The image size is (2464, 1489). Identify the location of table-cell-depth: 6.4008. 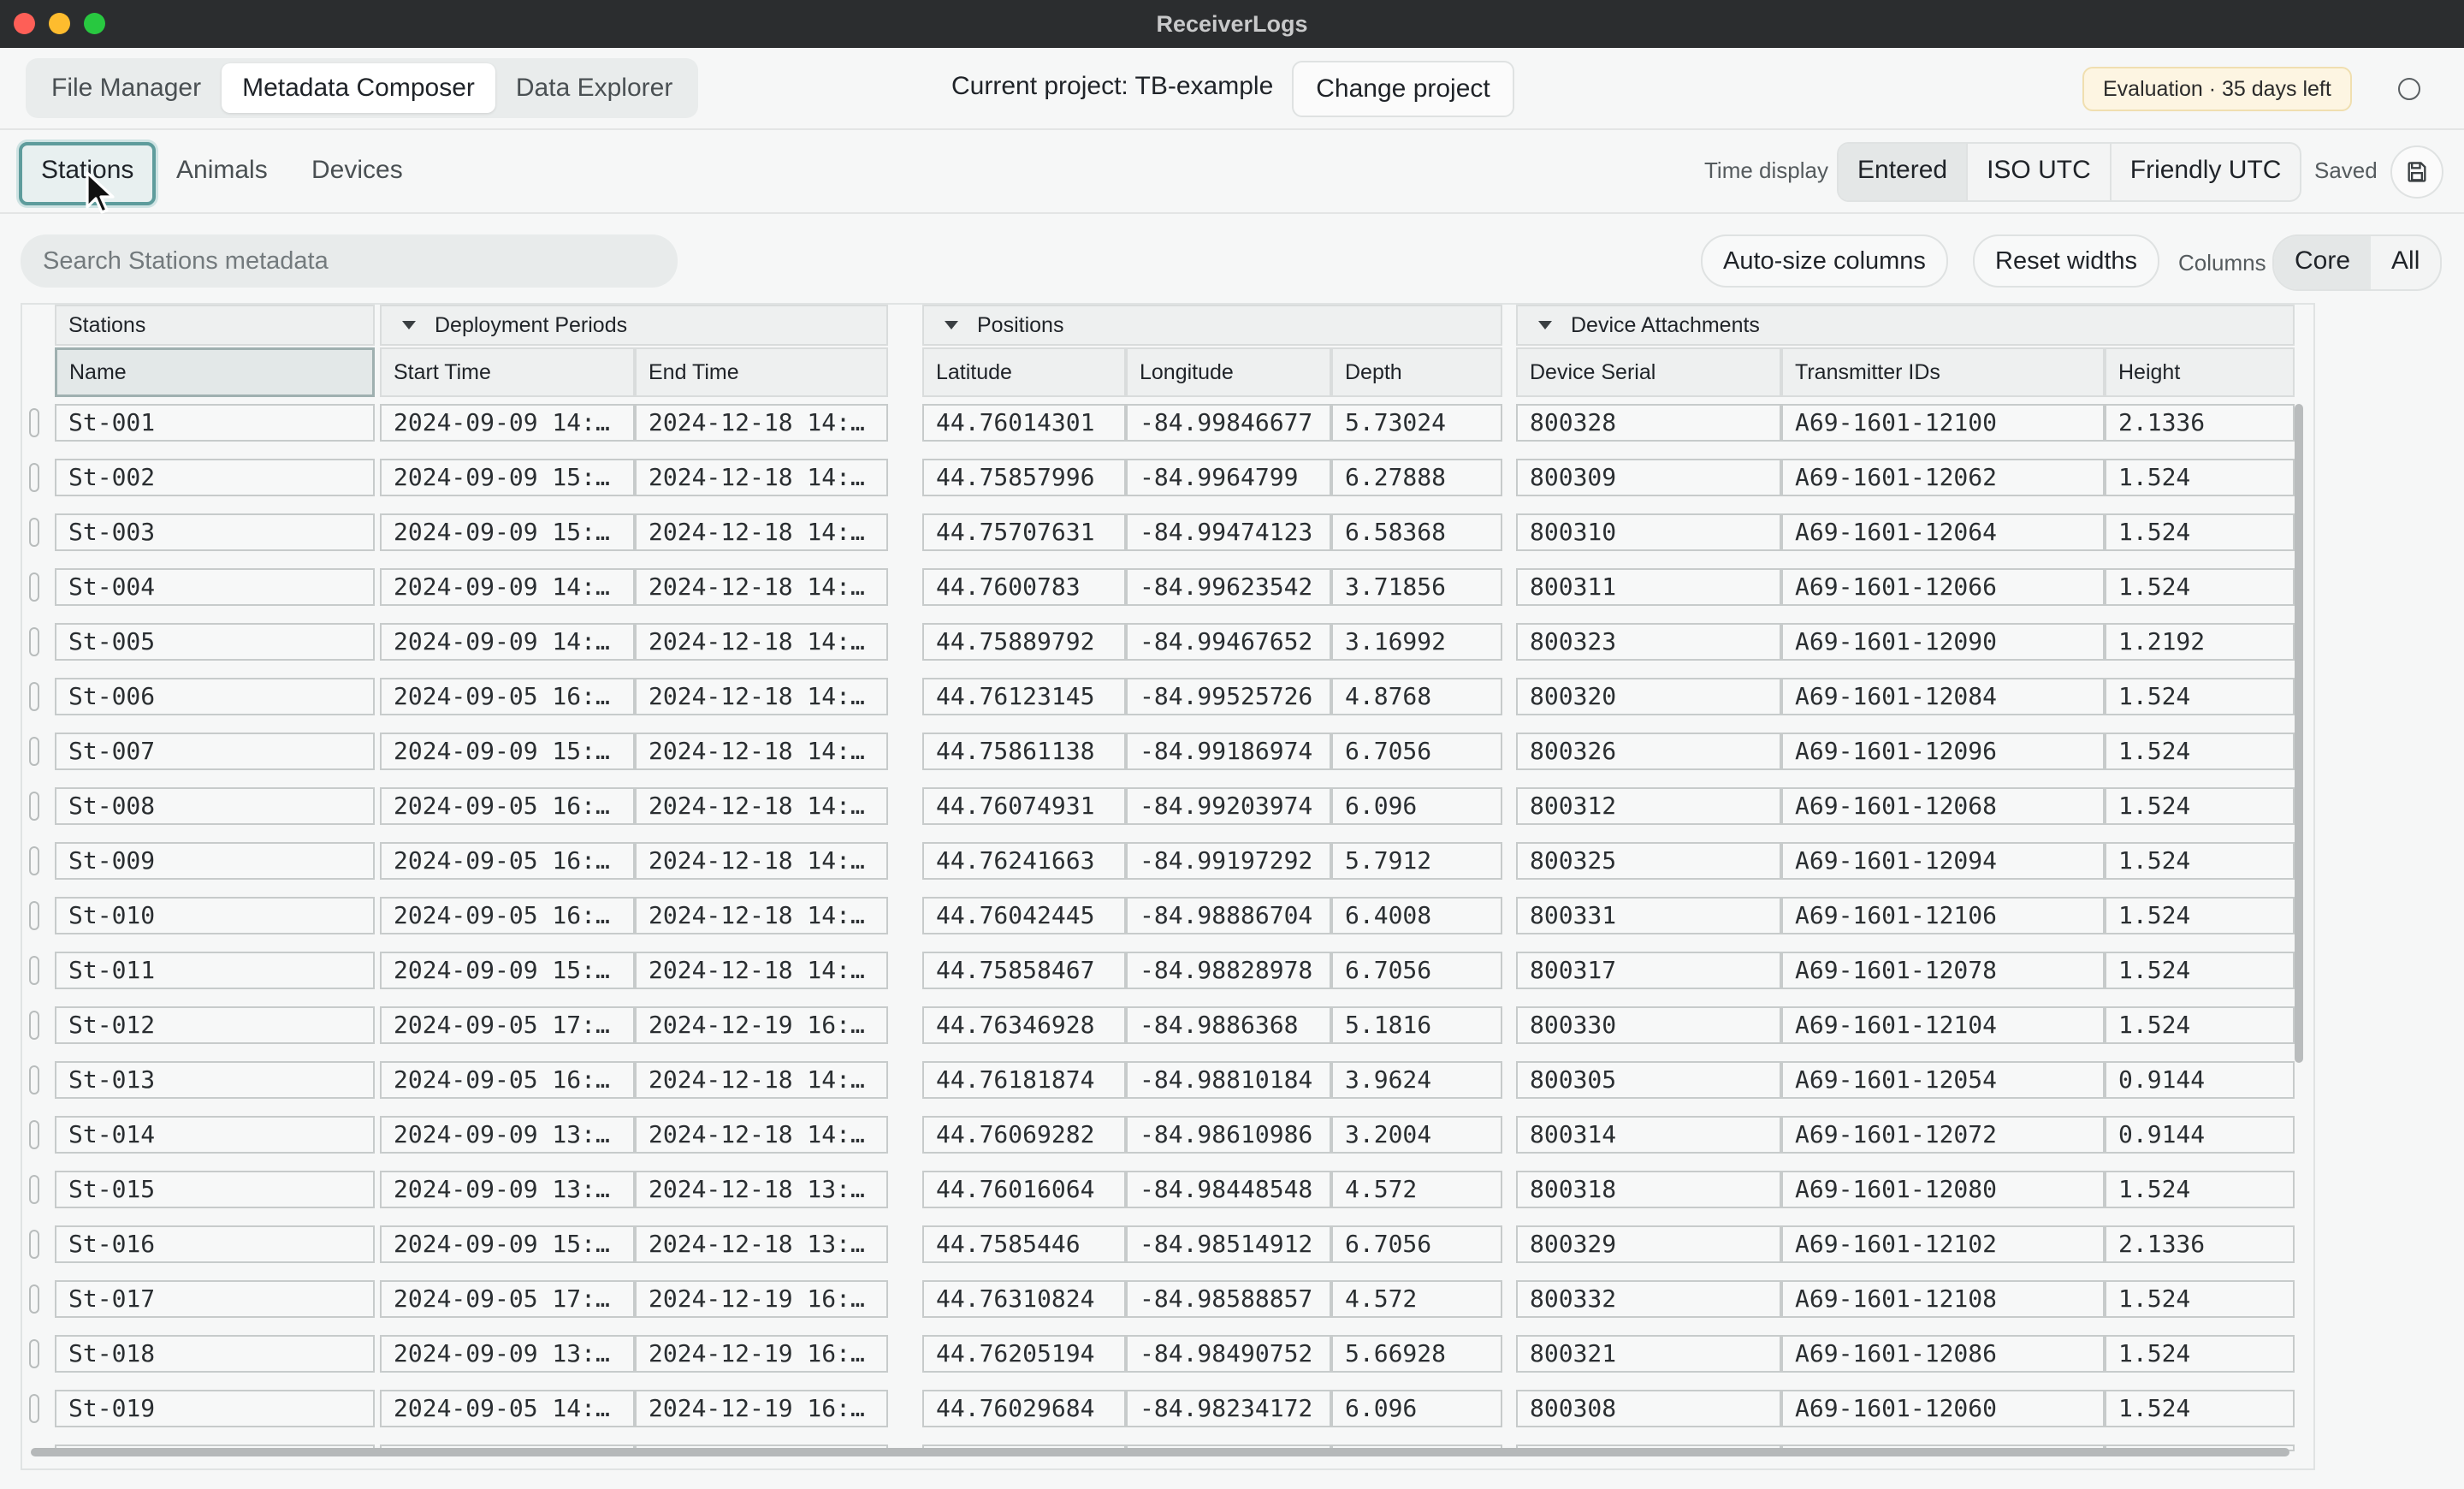
(1416, 915).